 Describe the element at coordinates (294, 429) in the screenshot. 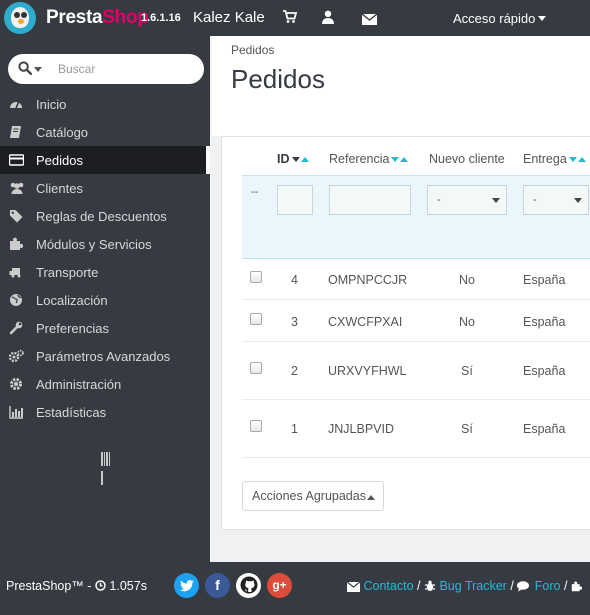

I see `cell-id: 1` at that location.